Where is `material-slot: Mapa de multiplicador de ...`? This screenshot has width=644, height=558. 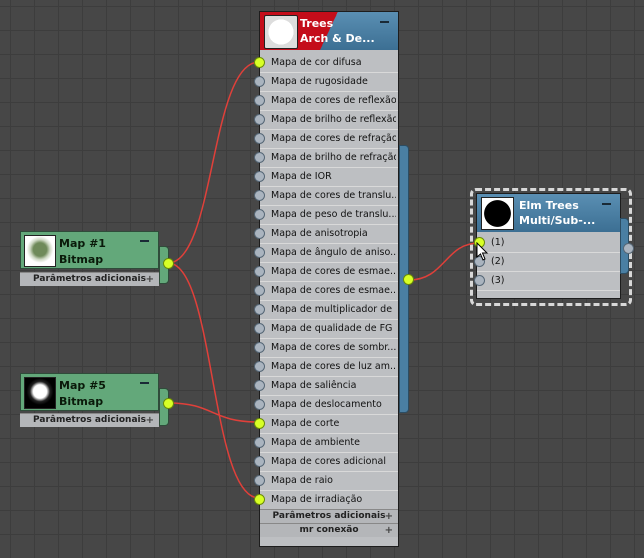
material-slot: Mapa de multiplicador de ... is located at coordinates (326, 310).